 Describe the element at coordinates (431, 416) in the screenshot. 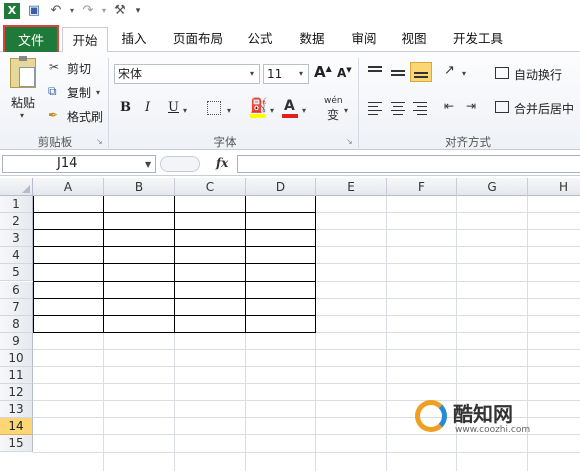

I see `watermark-logo-icon` at that location.